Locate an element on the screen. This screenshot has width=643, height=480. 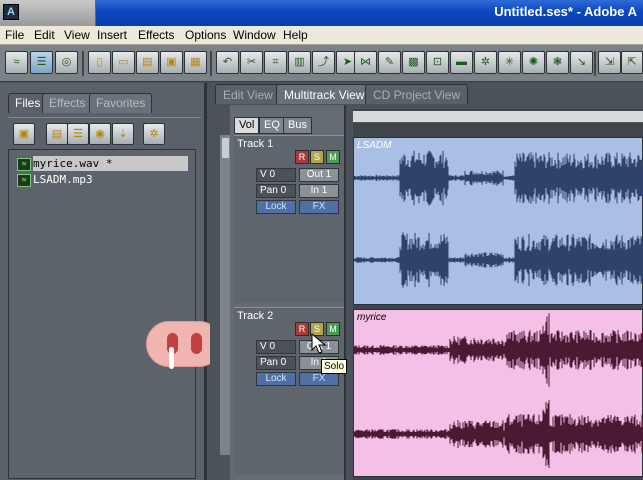
menu-effects: Effects is located at coordinates (156, 35).